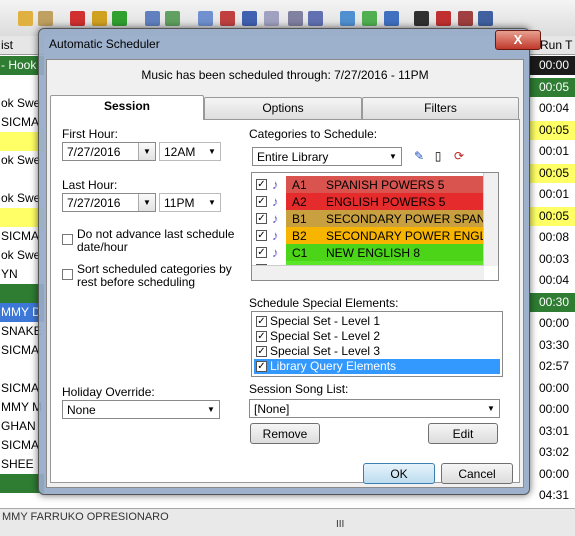 This screenshot has height=536, width=575. I want to click on special-element-item: ✓ Special Set - Level 1, so click(377, 321).